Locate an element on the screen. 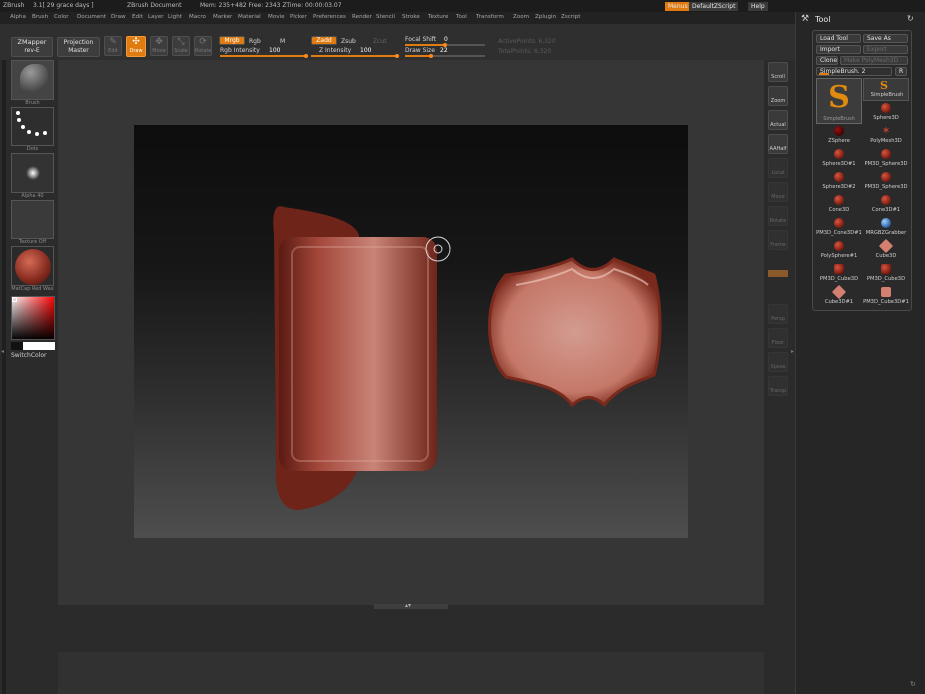 This screenshot has width=925, height=694. default-zscript-button: DefaultZScript is located at coordinates (714, 6).